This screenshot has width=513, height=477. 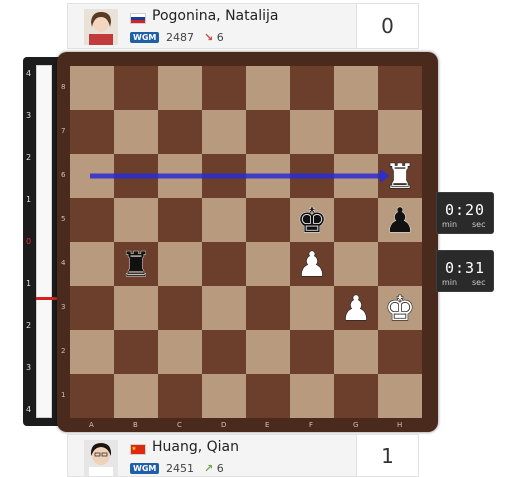 I want to click on square-b2, so click(x=136, y=352).